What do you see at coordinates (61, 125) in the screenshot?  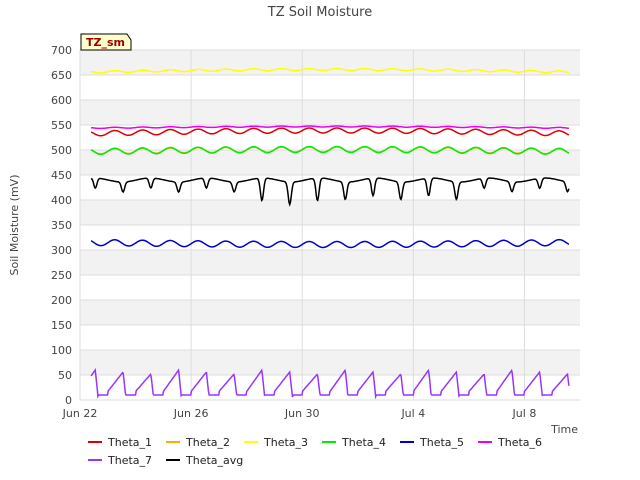 I see `y-tick-label: 550` at bounding box center [61, 125].